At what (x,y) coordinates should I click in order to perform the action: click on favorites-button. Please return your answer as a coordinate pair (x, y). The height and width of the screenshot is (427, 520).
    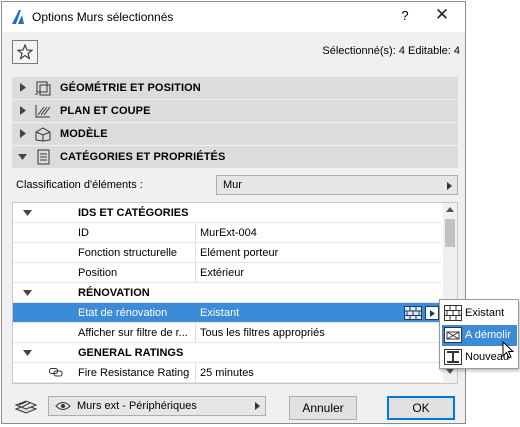
    Looking at the image, I should click on (25, 52).